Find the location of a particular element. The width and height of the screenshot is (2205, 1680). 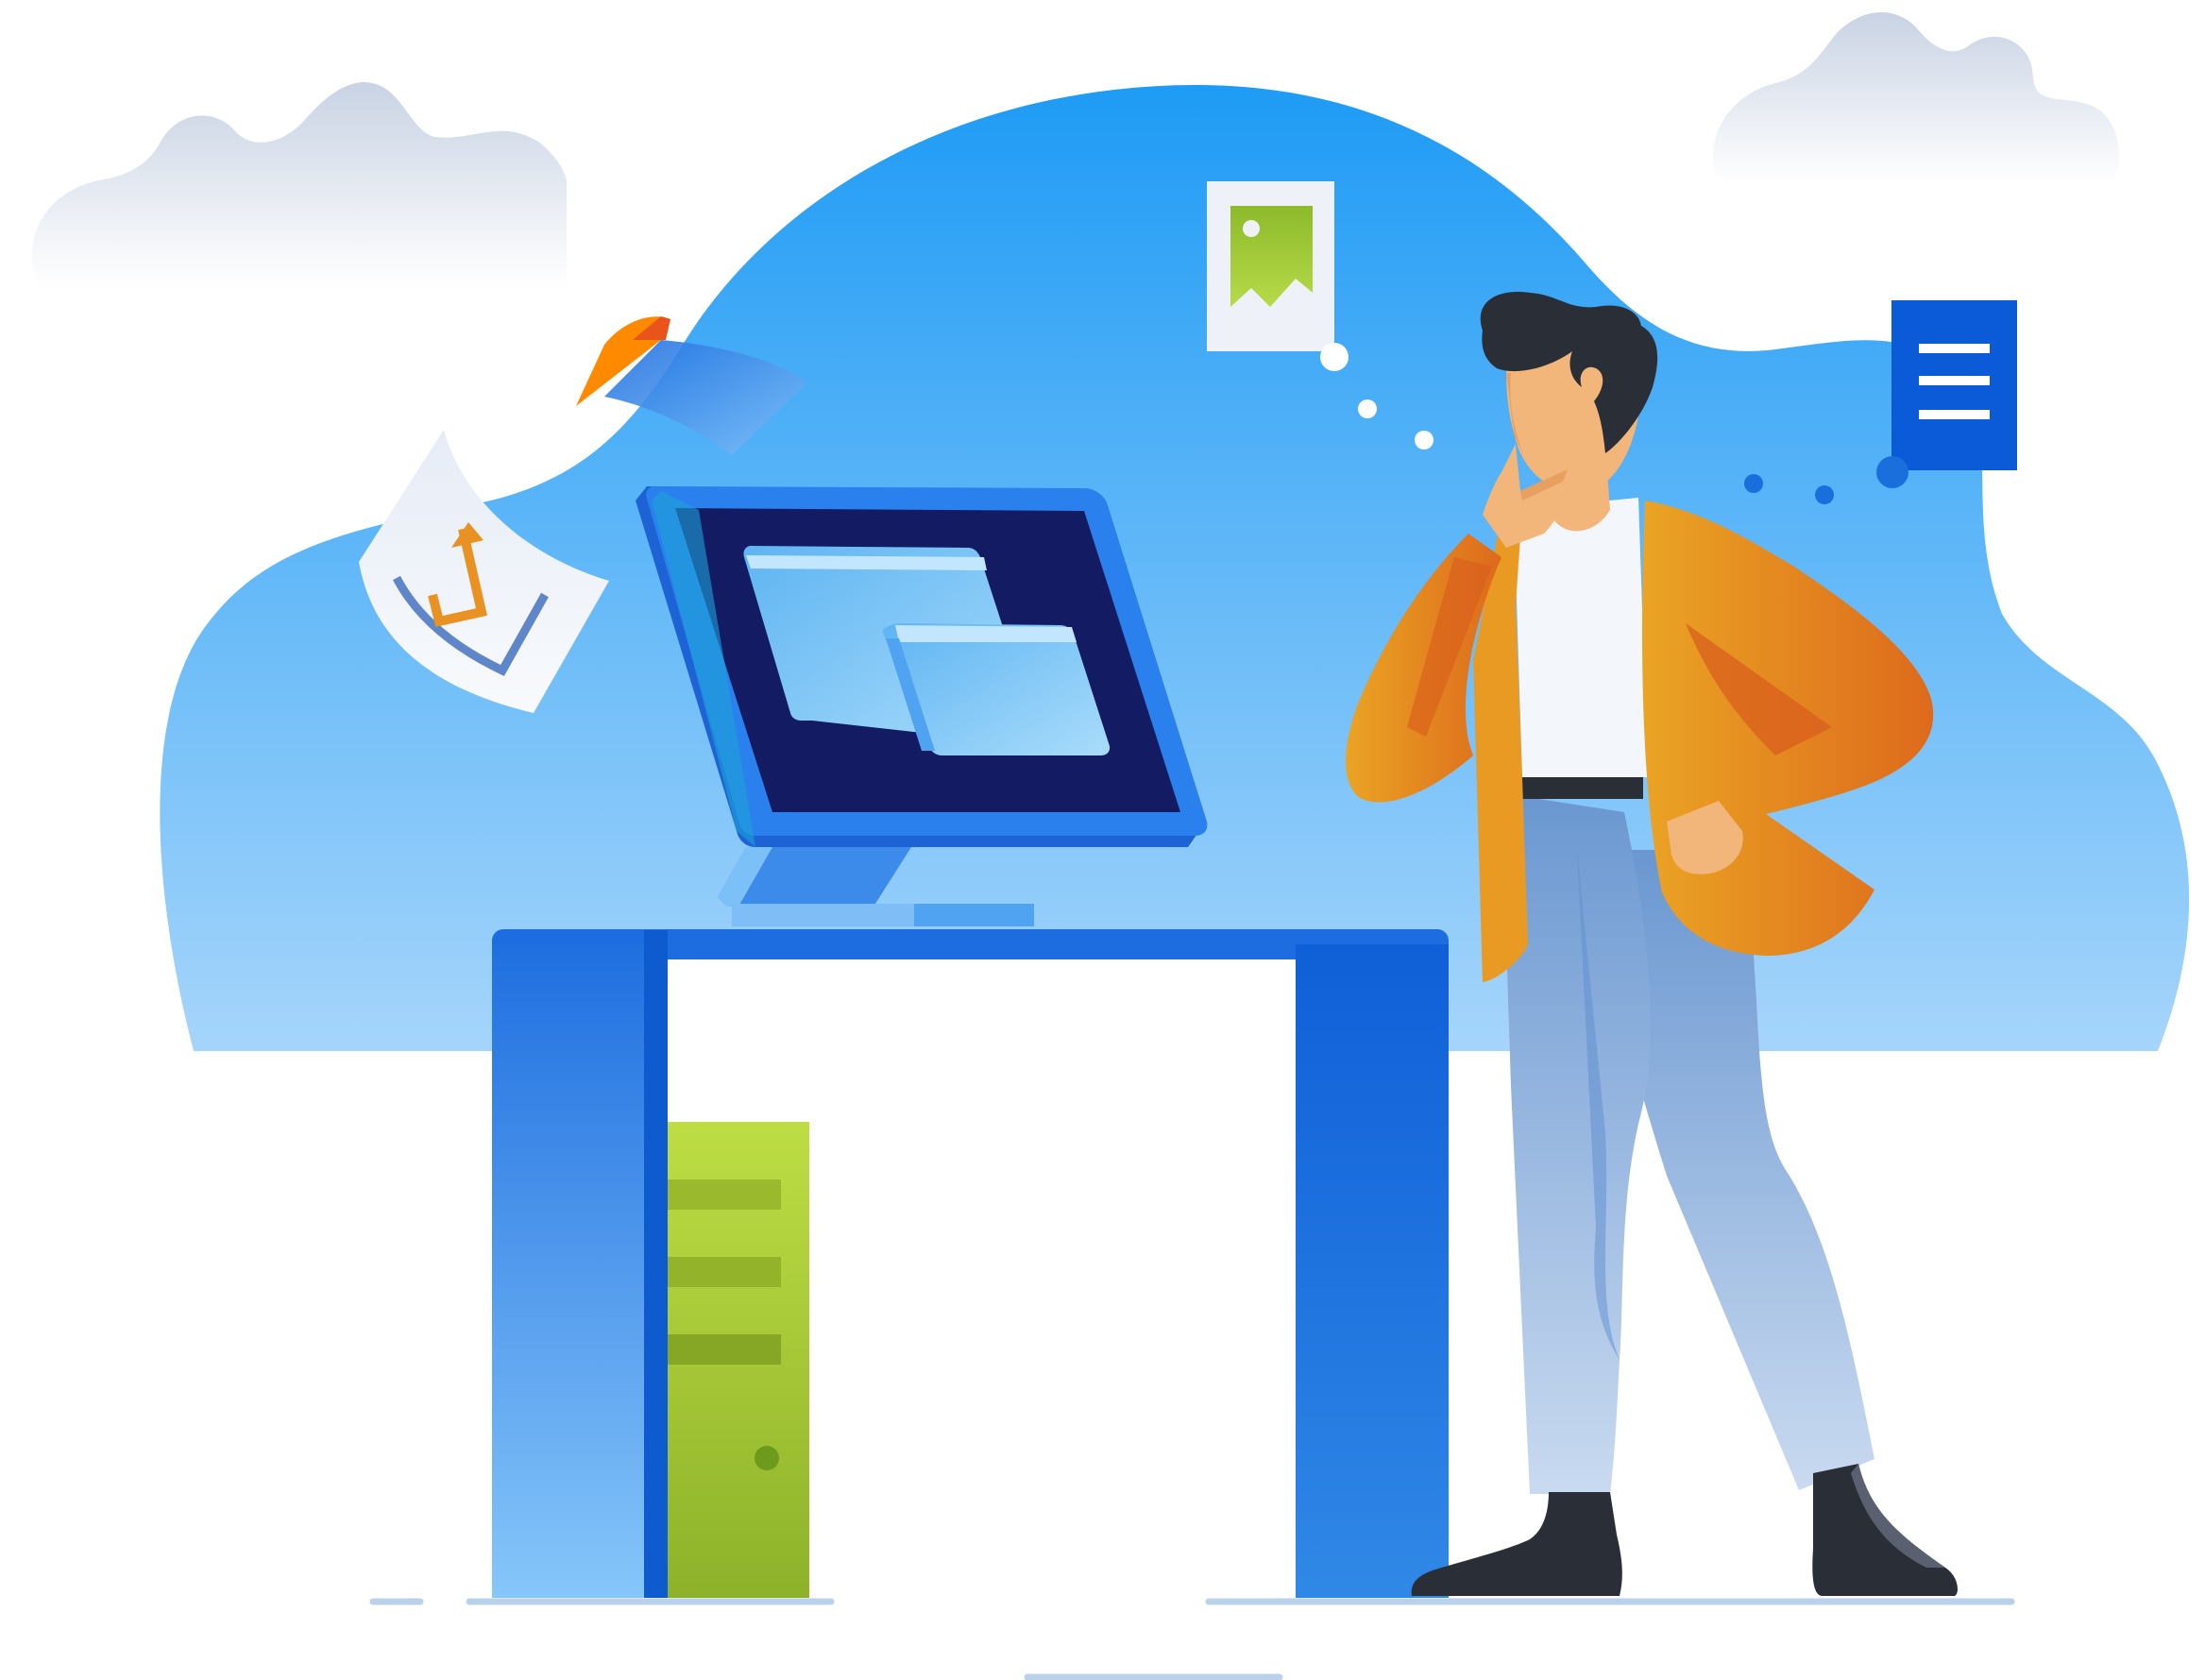

cloud-right is located at coordinates (1916, 97).